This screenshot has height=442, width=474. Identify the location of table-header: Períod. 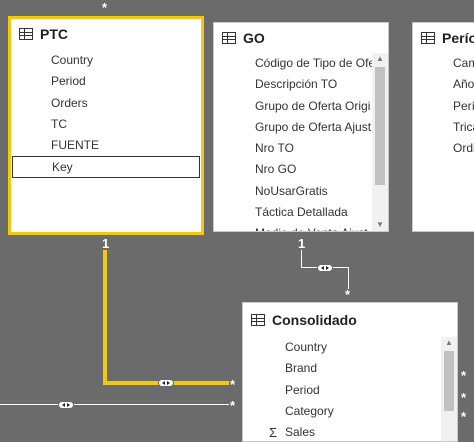
(443, 38).